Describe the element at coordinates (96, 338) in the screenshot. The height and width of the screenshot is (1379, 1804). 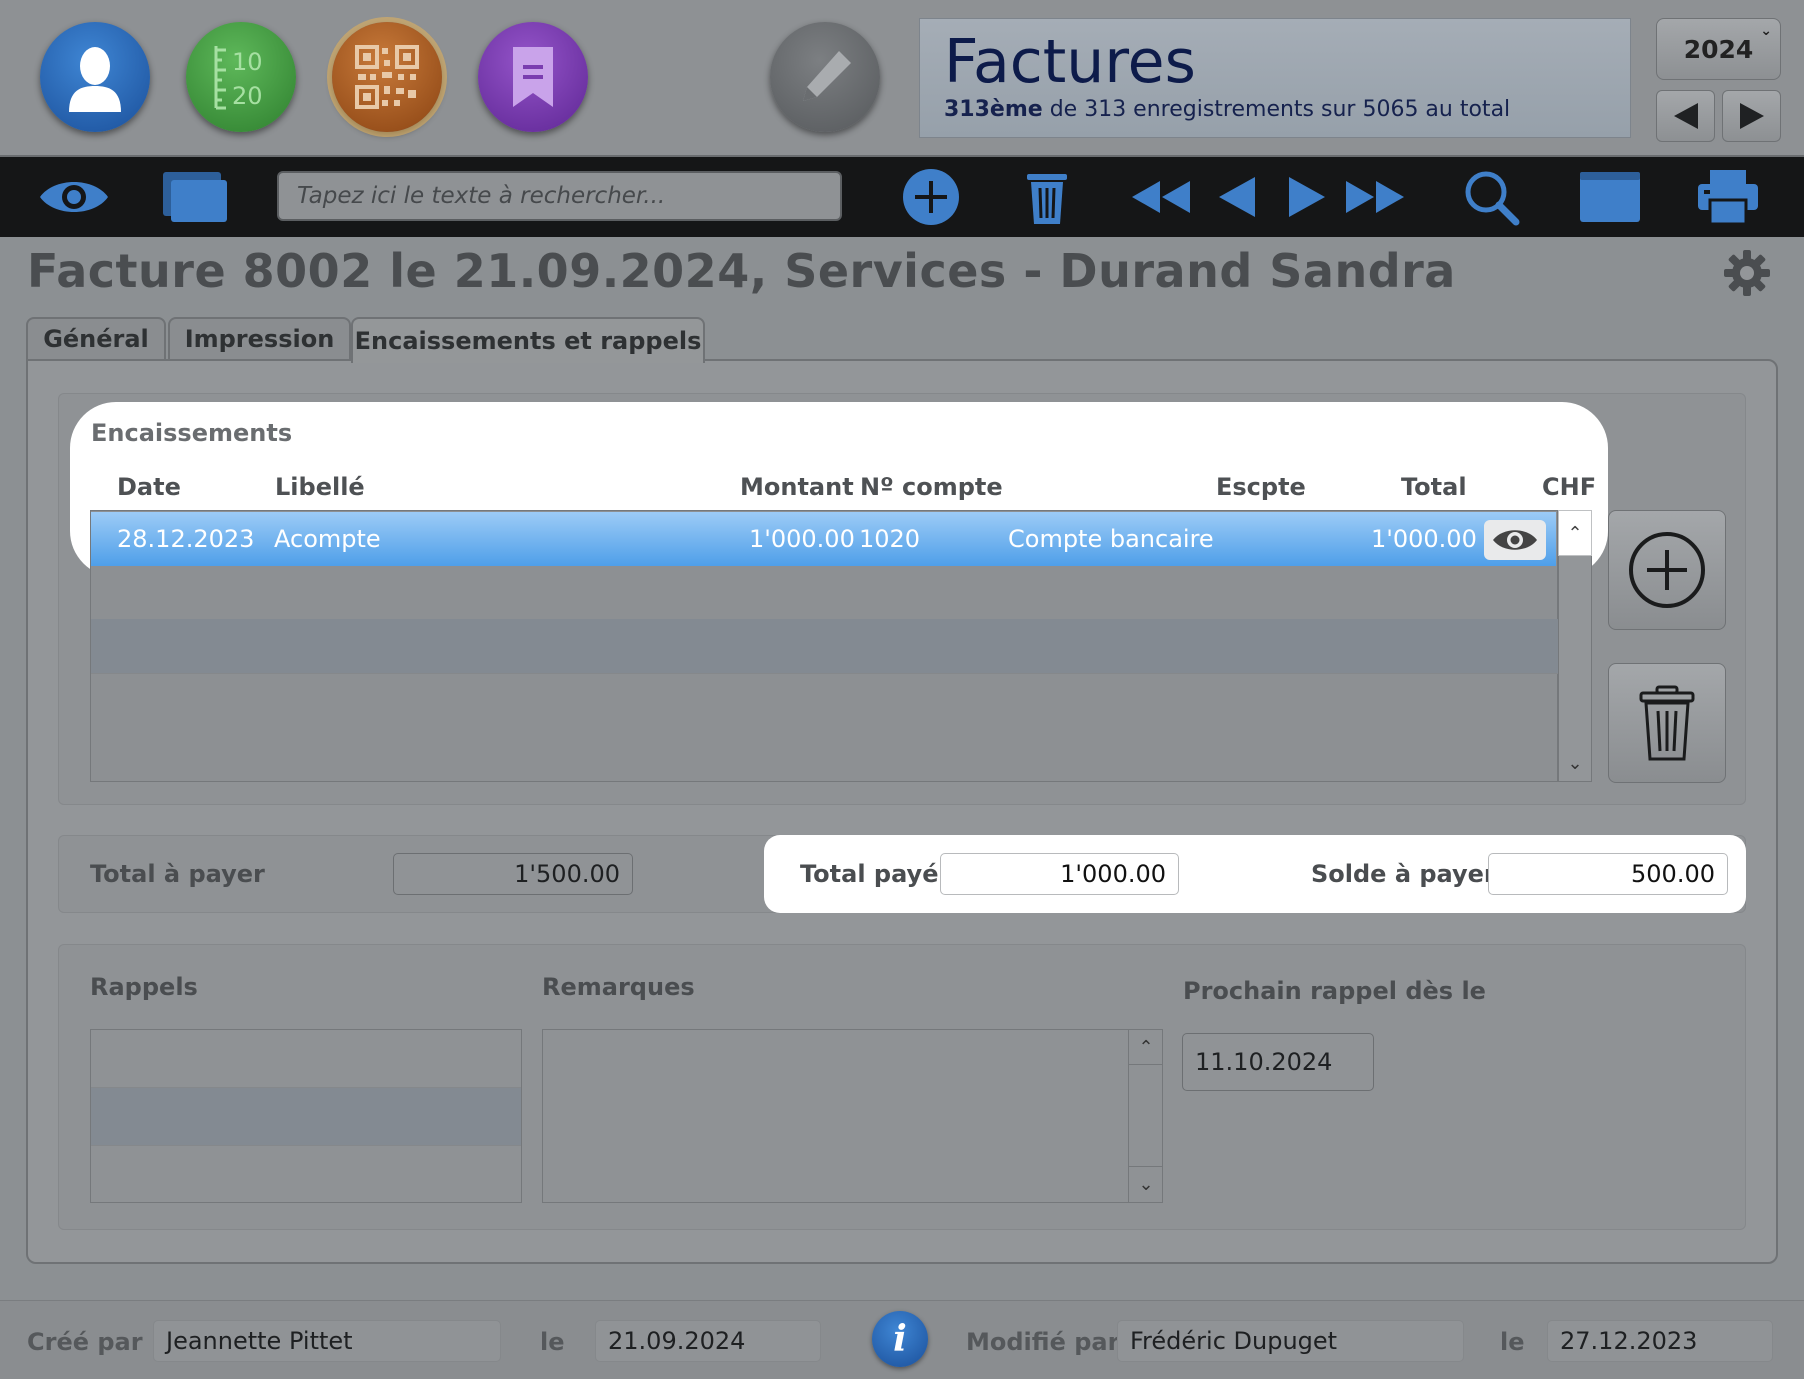
I see `tab-general: Général` at that location.